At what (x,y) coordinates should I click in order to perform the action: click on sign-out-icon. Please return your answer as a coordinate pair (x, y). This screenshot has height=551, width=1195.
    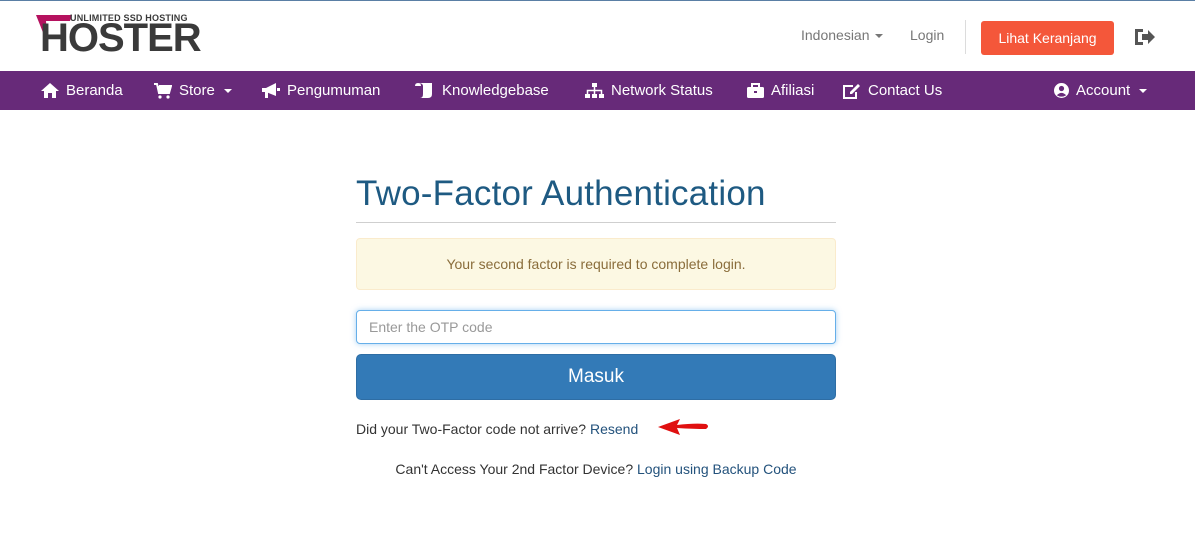
    Looking at the image, I should click on (1145, 37).